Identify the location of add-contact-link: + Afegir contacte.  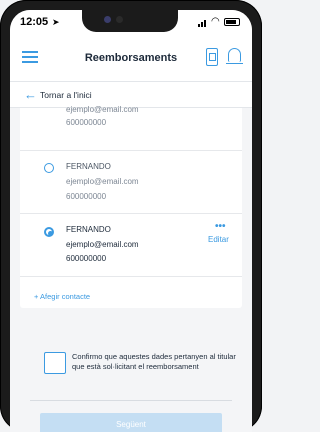
(62, 296).